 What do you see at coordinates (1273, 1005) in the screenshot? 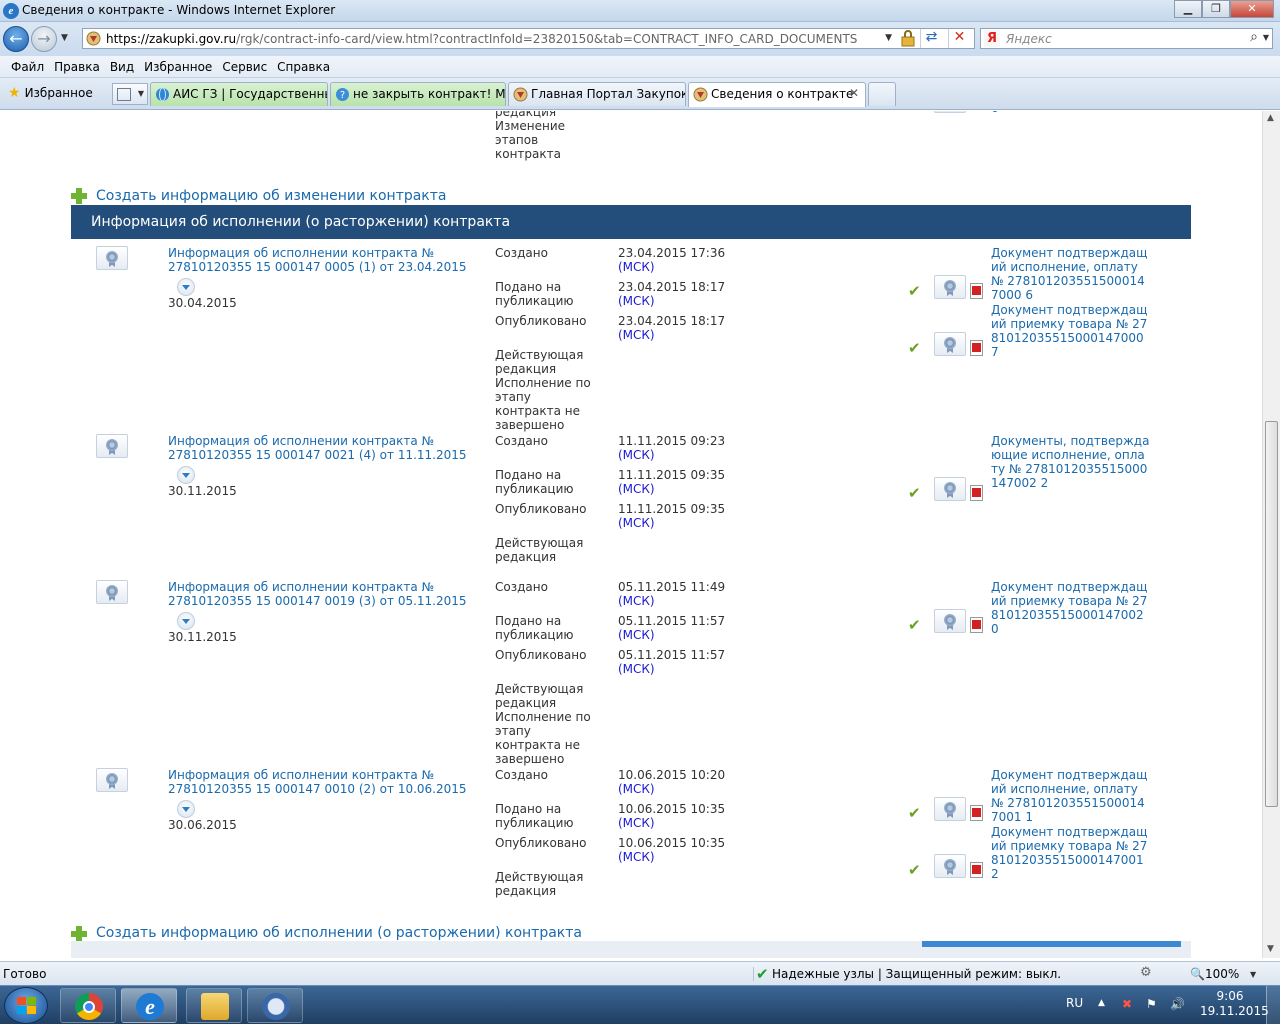
I see `show-desktop-button` at bounding box center [1273, 1005].